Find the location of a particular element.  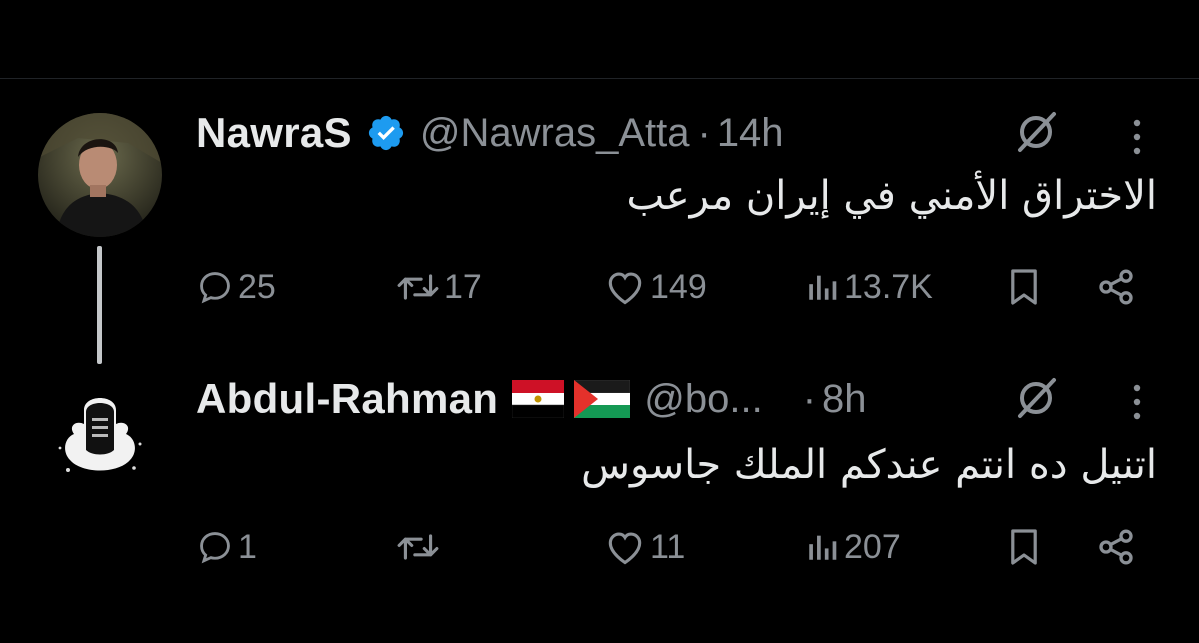

tweet-text: الاختراق الأمني في إيران مرعب is located at coordinates (891, 196).